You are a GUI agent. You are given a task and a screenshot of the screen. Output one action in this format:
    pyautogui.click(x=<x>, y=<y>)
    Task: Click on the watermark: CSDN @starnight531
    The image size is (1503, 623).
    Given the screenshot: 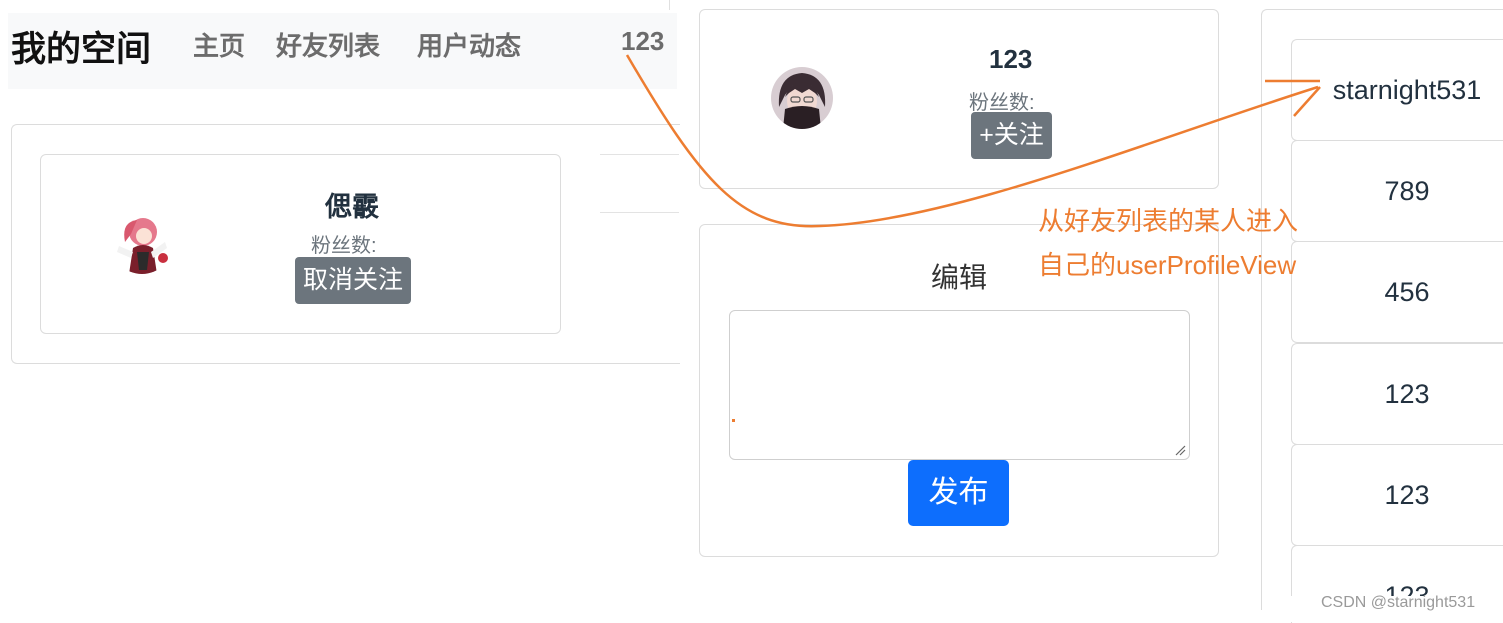 What is the action you would take?
    pyautogui.click(x=1398, y=602)
    